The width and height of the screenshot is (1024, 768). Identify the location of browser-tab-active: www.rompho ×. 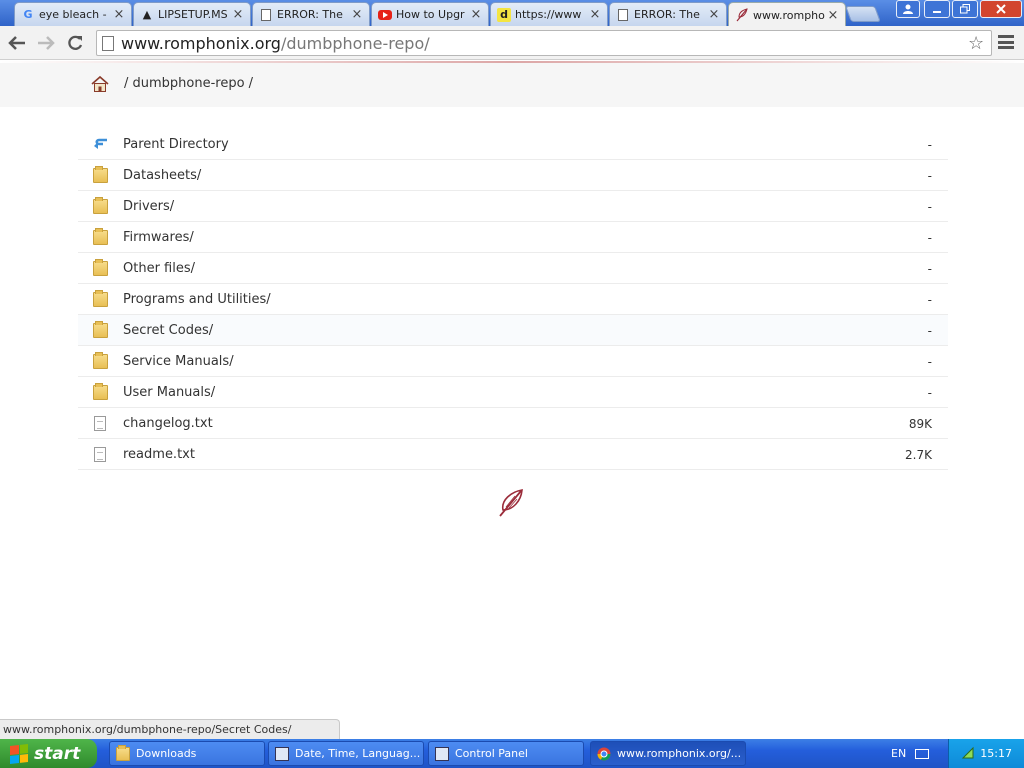
(787, 14).